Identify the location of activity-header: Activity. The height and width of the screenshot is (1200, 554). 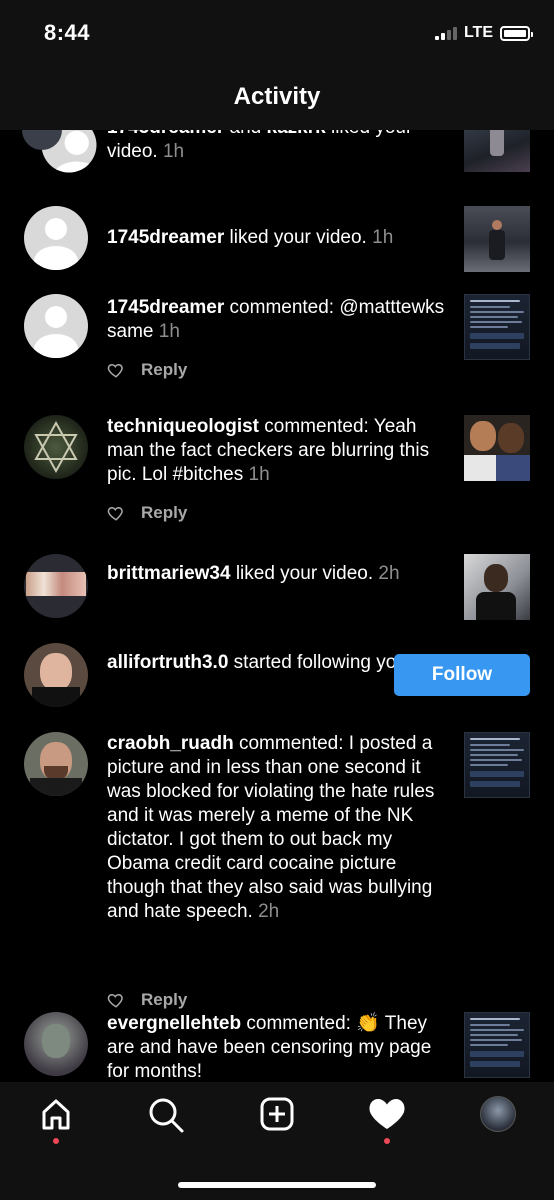
(277, 97).